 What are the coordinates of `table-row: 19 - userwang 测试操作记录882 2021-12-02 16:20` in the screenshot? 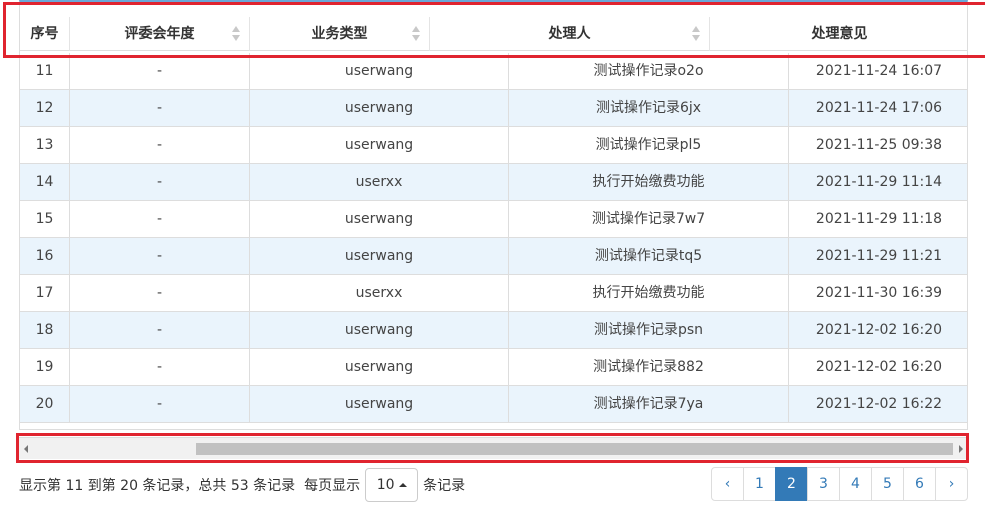 It's located at (493, 367).